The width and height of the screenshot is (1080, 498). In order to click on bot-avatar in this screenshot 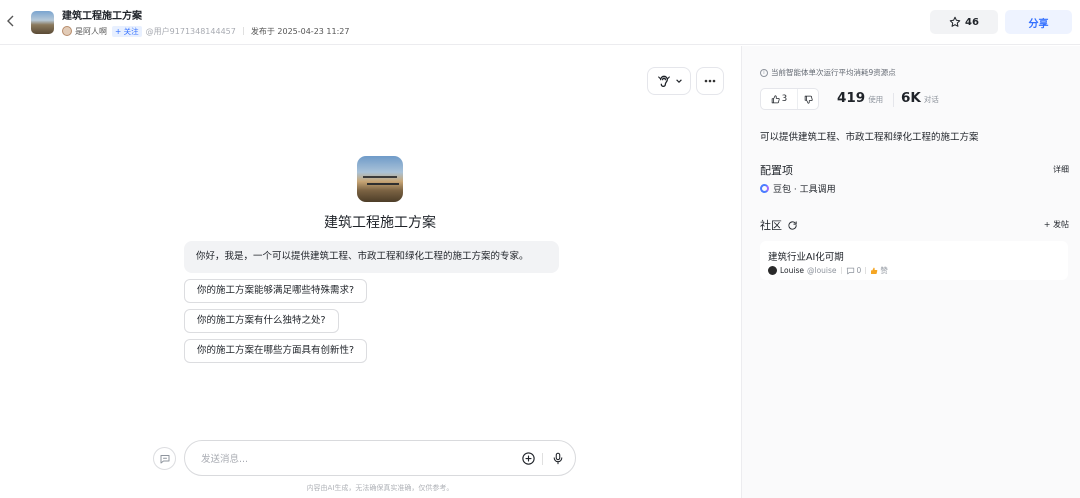, I will do `click(380, 179)`.